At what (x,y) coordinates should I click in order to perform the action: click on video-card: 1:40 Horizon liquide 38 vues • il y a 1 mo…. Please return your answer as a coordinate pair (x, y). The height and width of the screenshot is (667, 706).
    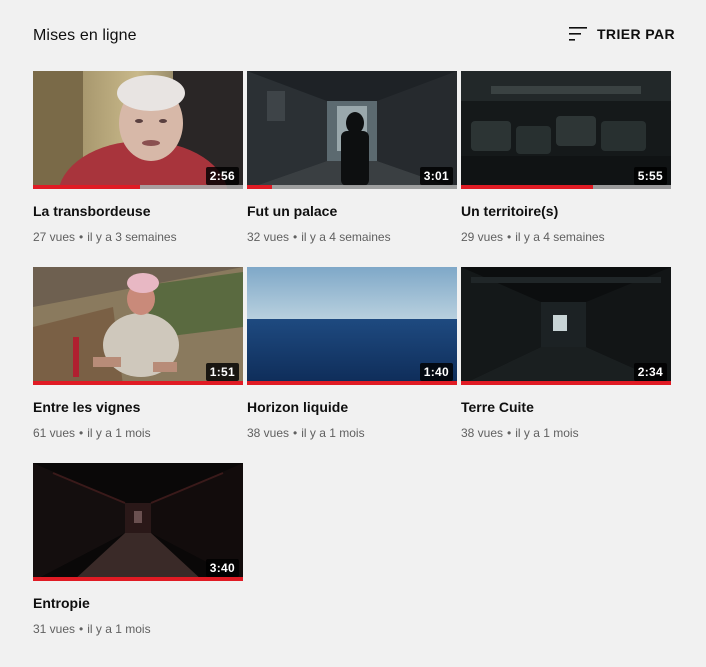
    Looking at the image, I should click on (352, 357).